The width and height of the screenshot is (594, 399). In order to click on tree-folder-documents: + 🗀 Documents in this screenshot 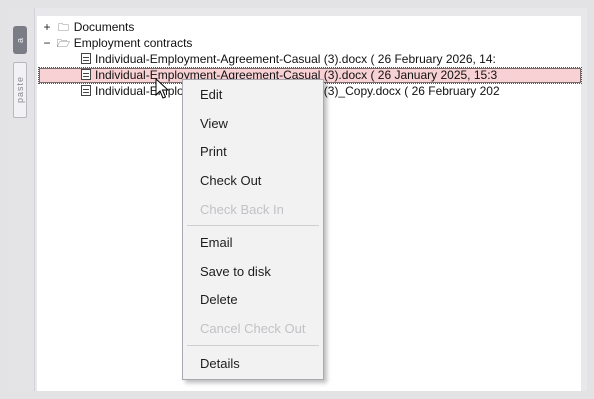, I will do `click(313, 27)`.